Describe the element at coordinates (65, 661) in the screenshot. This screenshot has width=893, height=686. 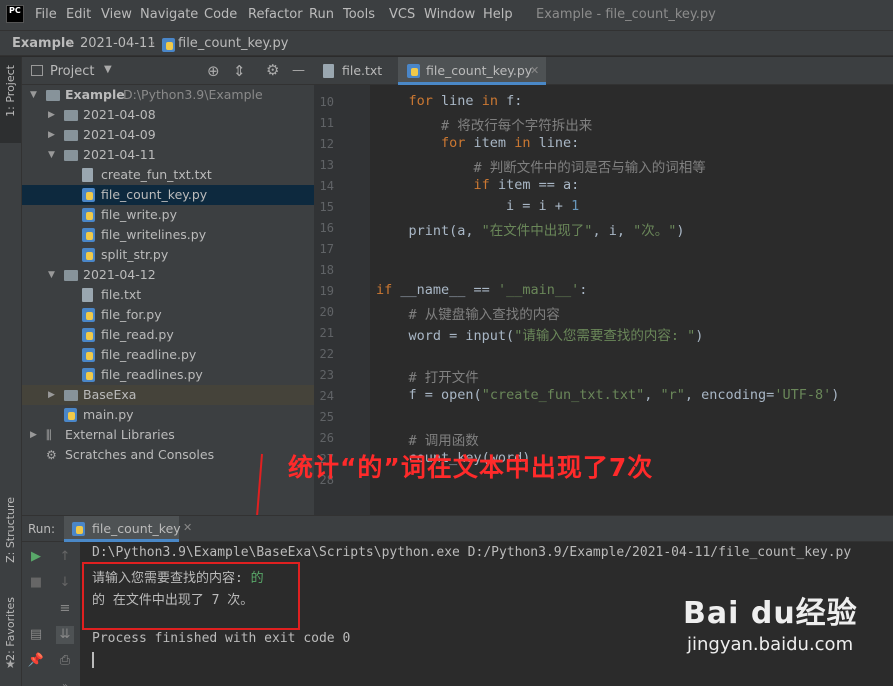
I see `print-icon: ⎙` at that location.